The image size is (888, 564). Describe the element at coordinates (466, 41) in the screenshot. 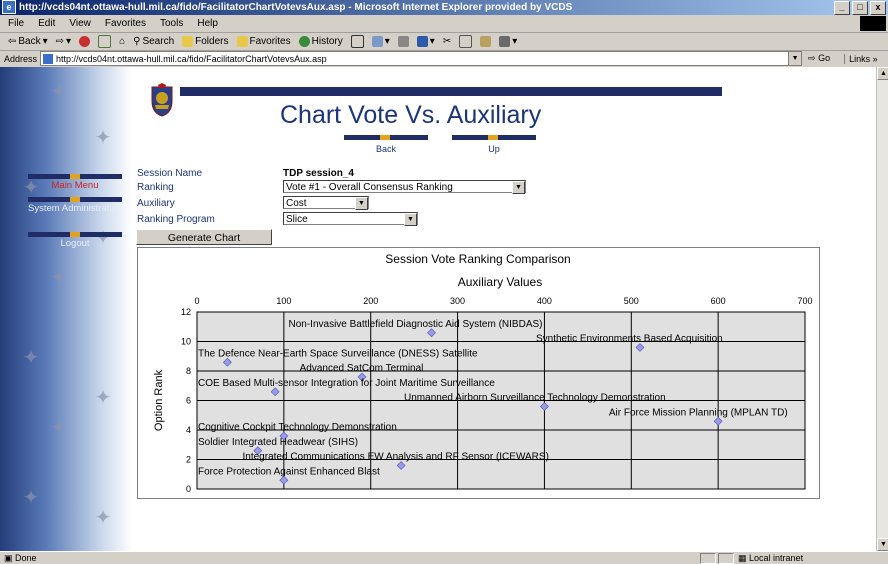

I see `copy-button` at that location.